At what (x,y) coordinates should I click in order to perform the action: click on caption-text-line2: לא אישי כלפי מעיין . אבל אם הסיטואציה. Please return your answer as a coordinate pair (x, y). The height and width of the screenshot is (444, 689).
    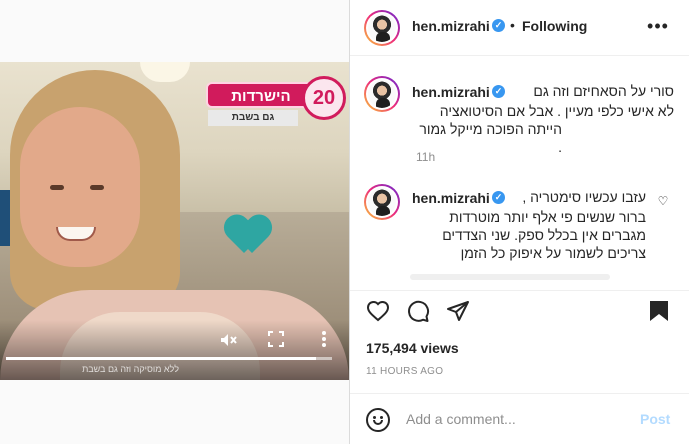
    Looking at the image, I should click on (556, 111).